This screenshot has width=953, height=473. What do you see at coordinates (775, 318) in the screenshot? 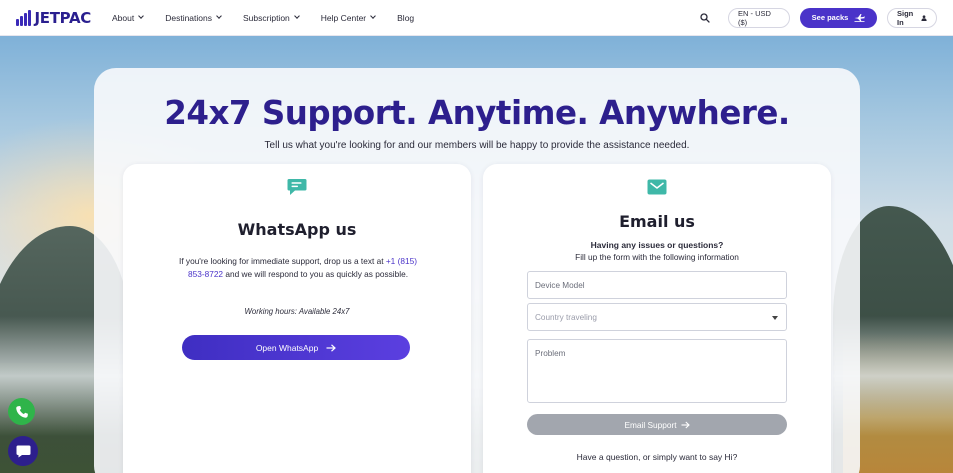
I see `caret-down-icon` at bounding box center [775, 318].